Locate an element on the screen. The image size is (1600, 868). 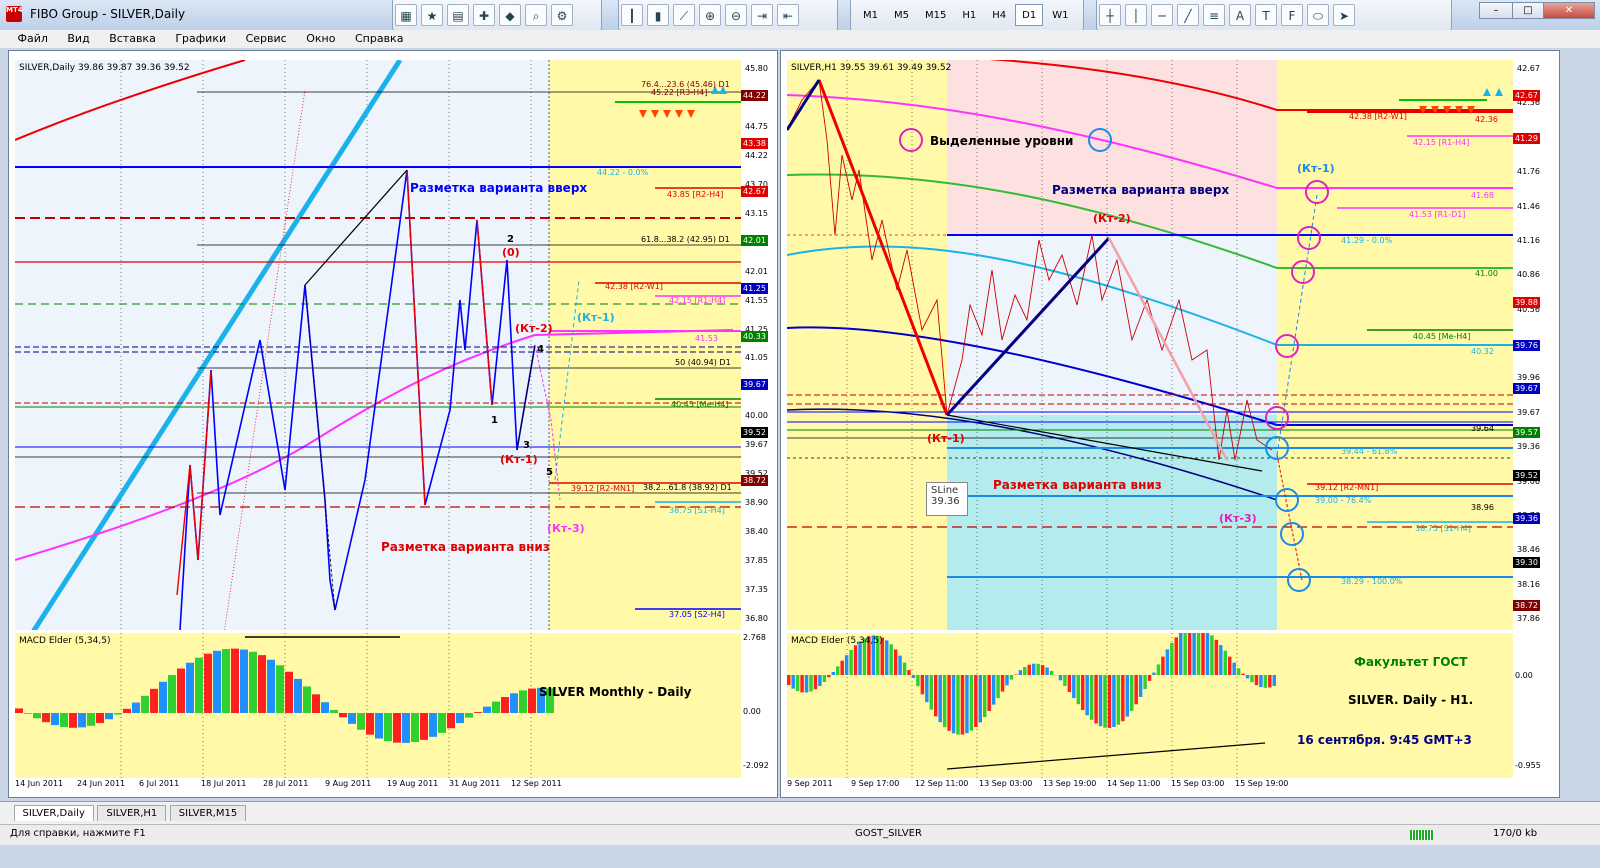
right-level-label: 39.12 [R2-MN1] is located at coordinates (1347, 487).